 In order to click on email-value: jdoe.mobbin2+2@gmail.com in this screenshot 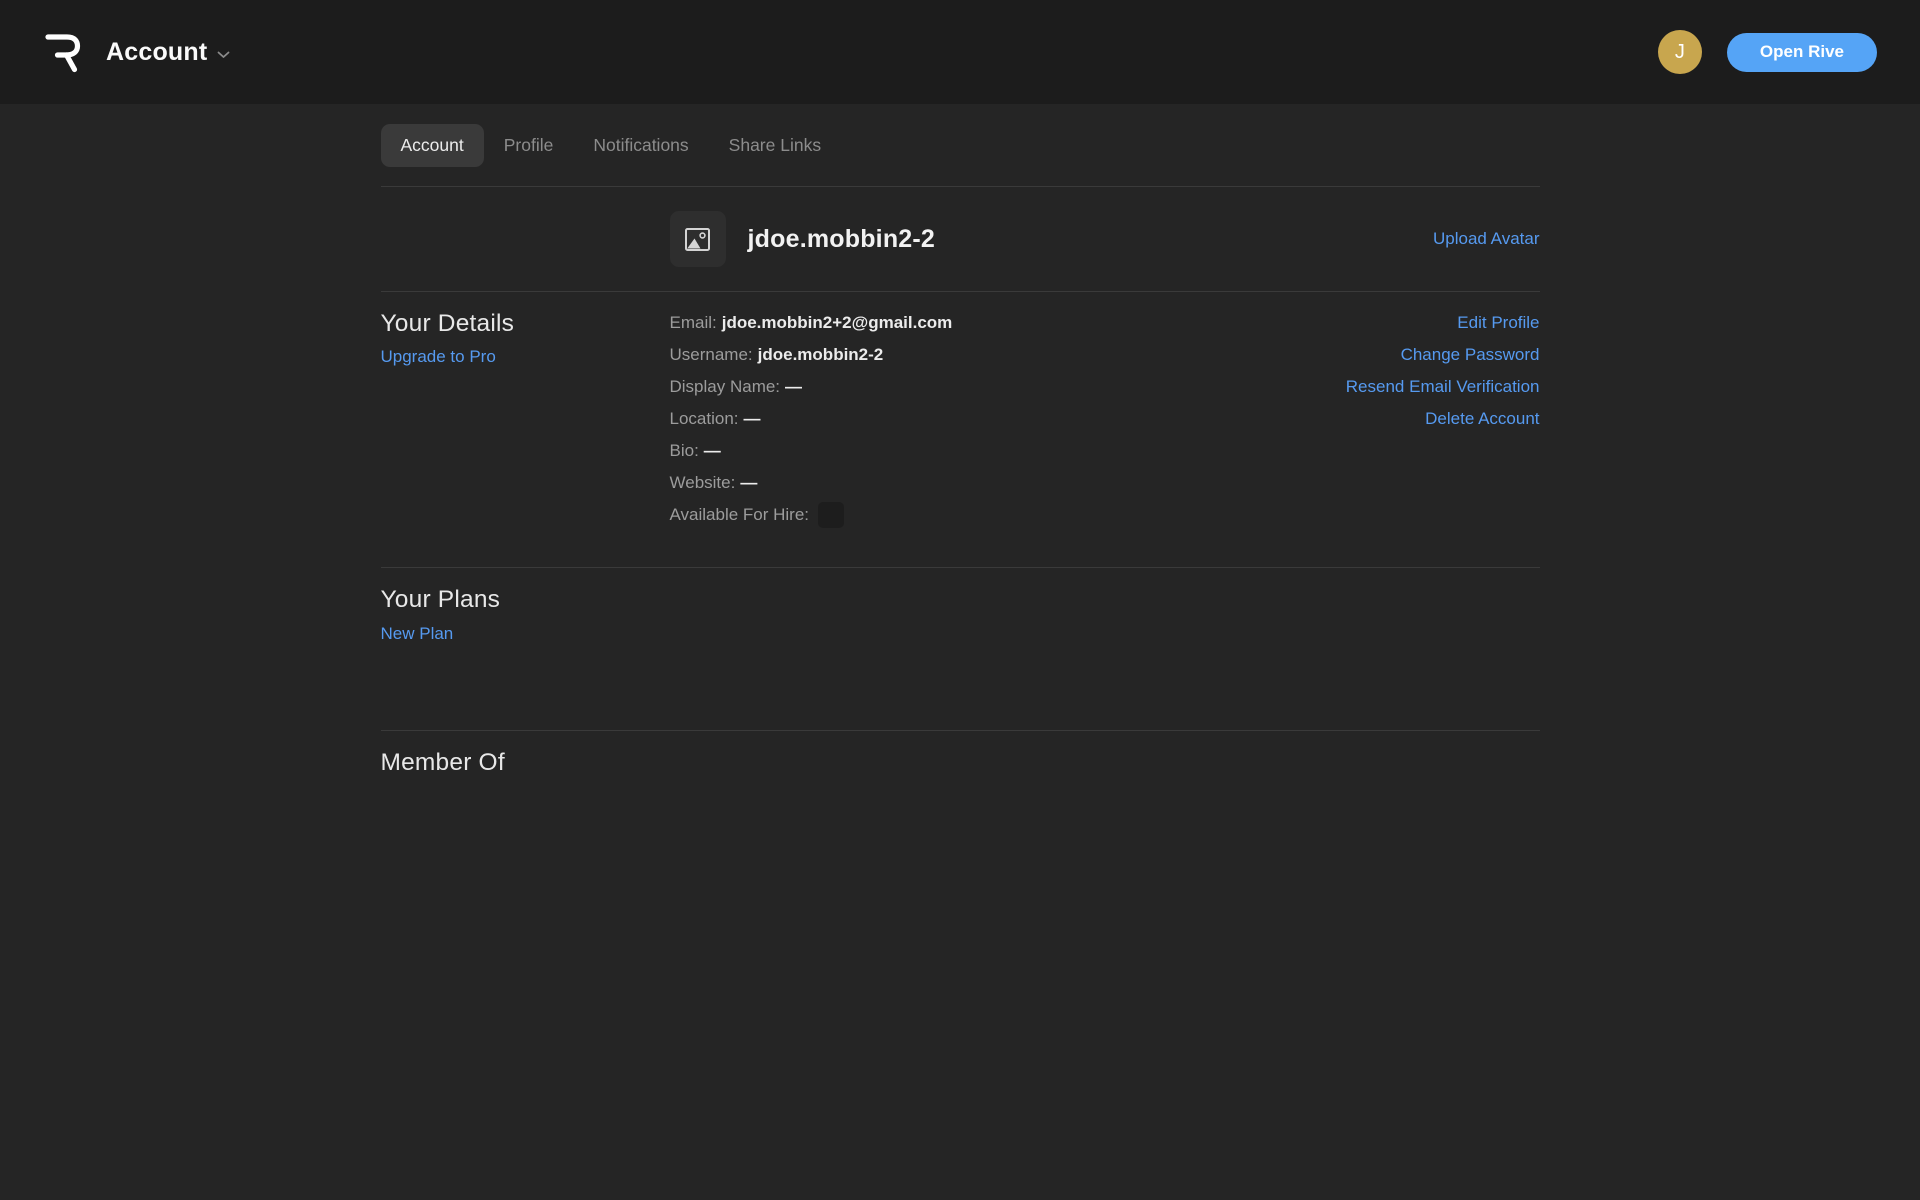, I will do `click(837, 322)`.